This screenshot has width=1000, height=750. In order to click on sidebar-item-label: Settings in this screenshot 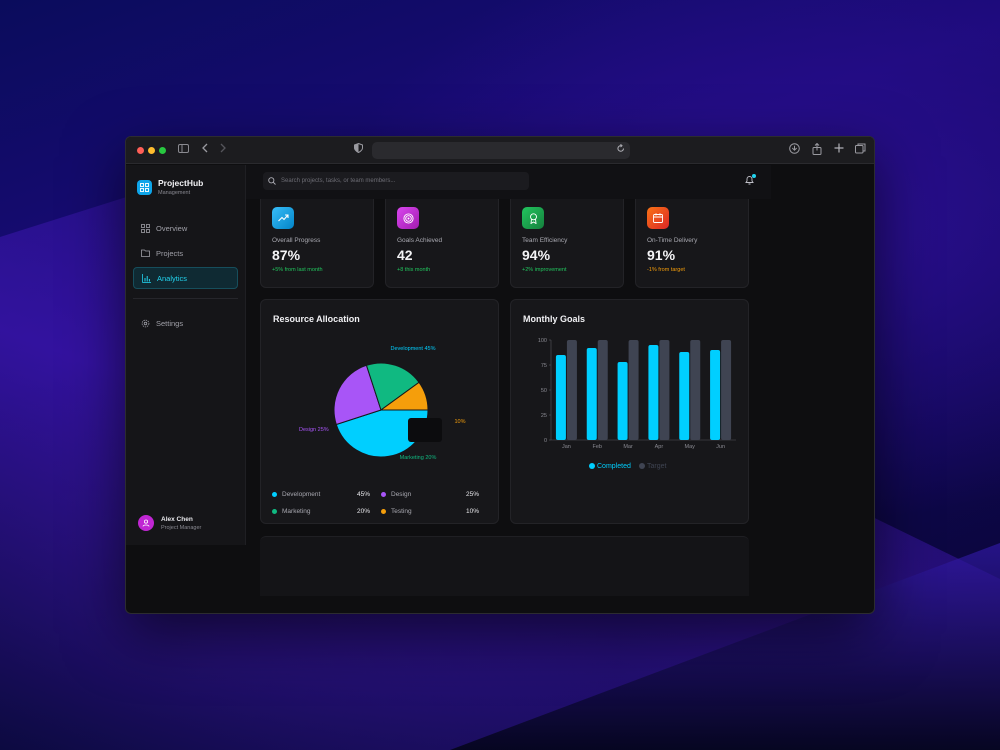, I will do `click(170, 323)`.